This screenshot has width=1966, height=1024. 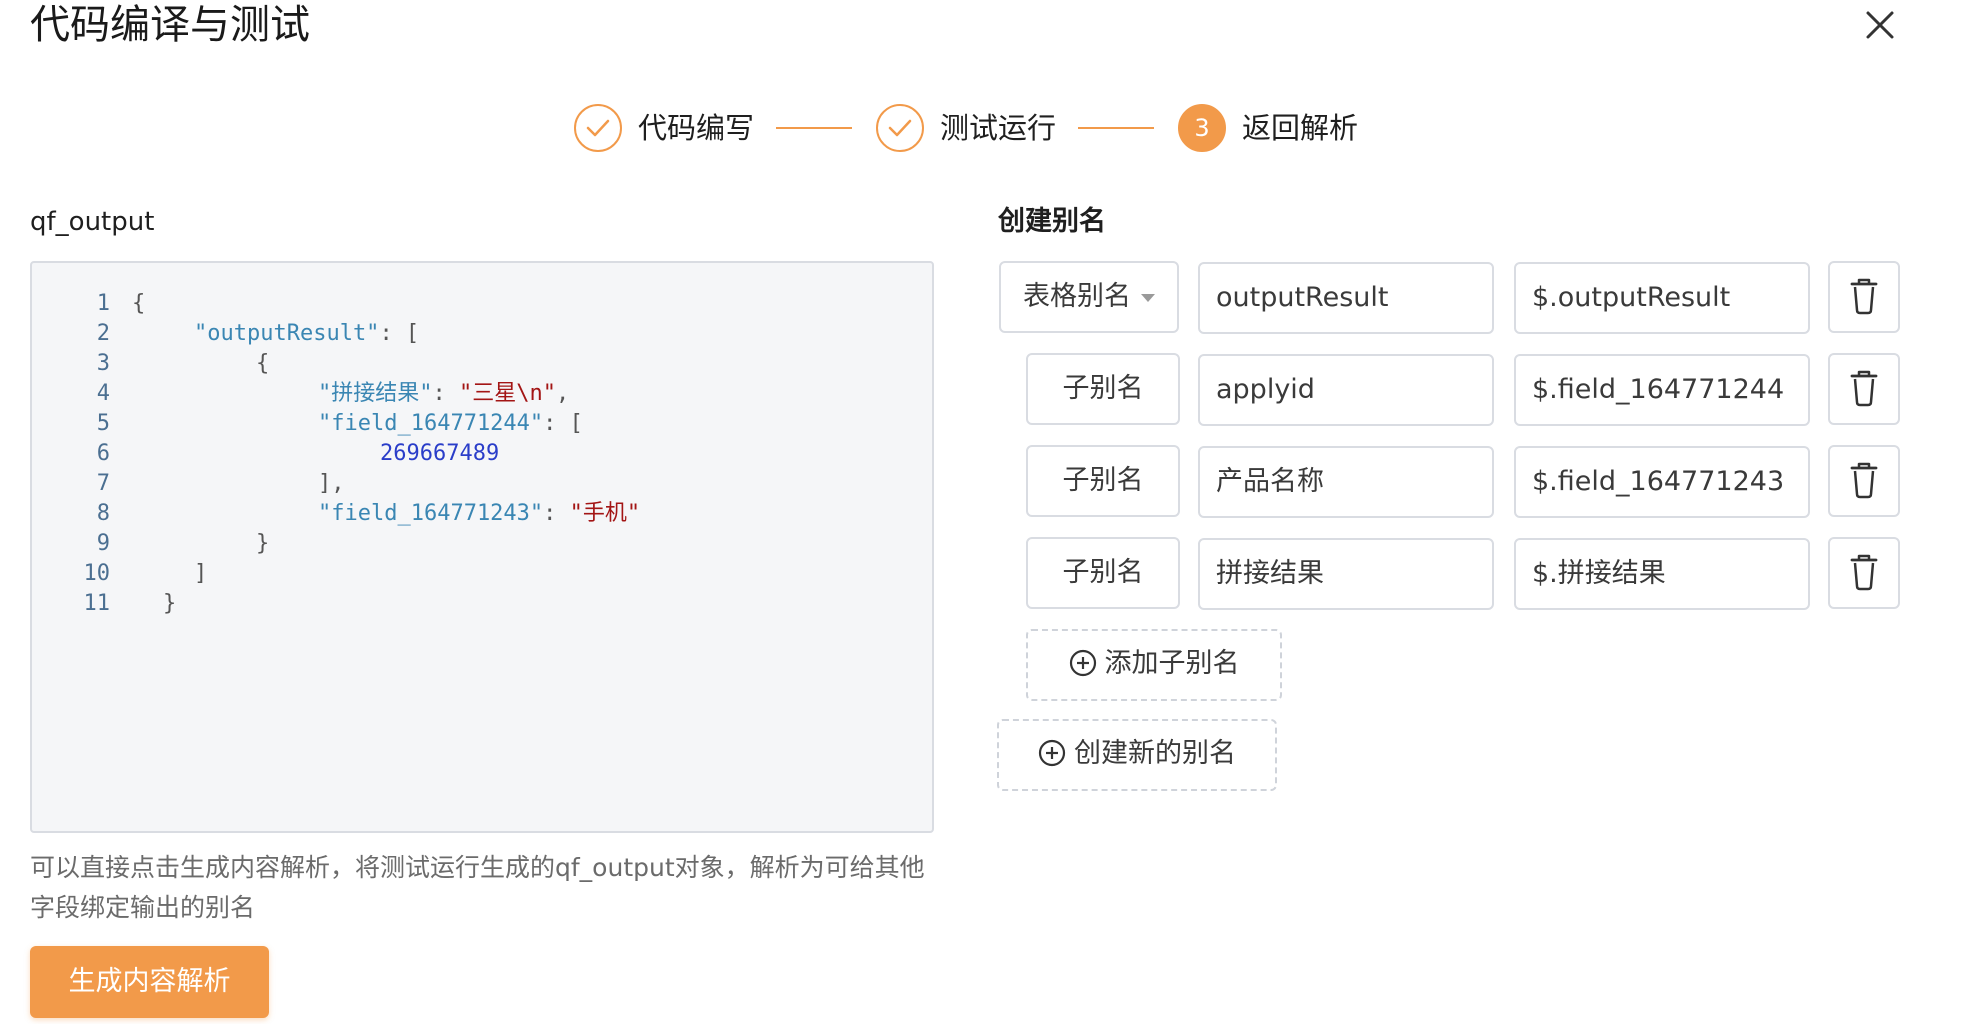 What do you see at coordinates (562, 393) in the screenshot?
I see `code-token: ,` at bounding box center [562, 393].